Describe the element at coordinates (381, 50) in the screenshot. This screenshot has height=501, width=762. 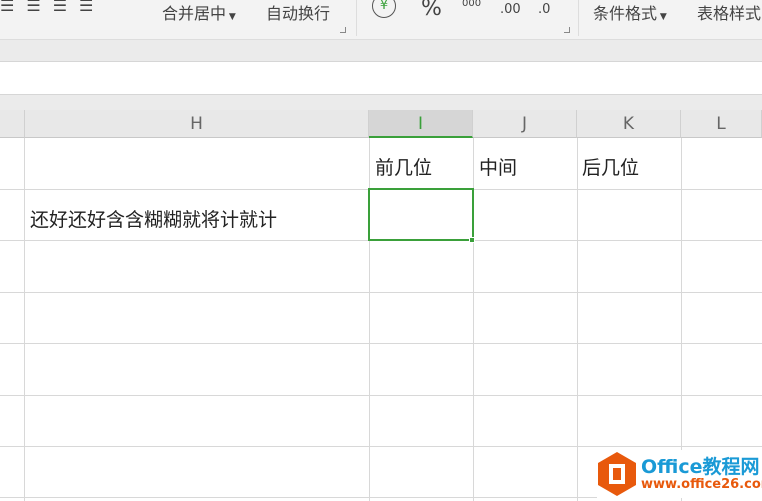
I see `toolbar-gap` at that location.